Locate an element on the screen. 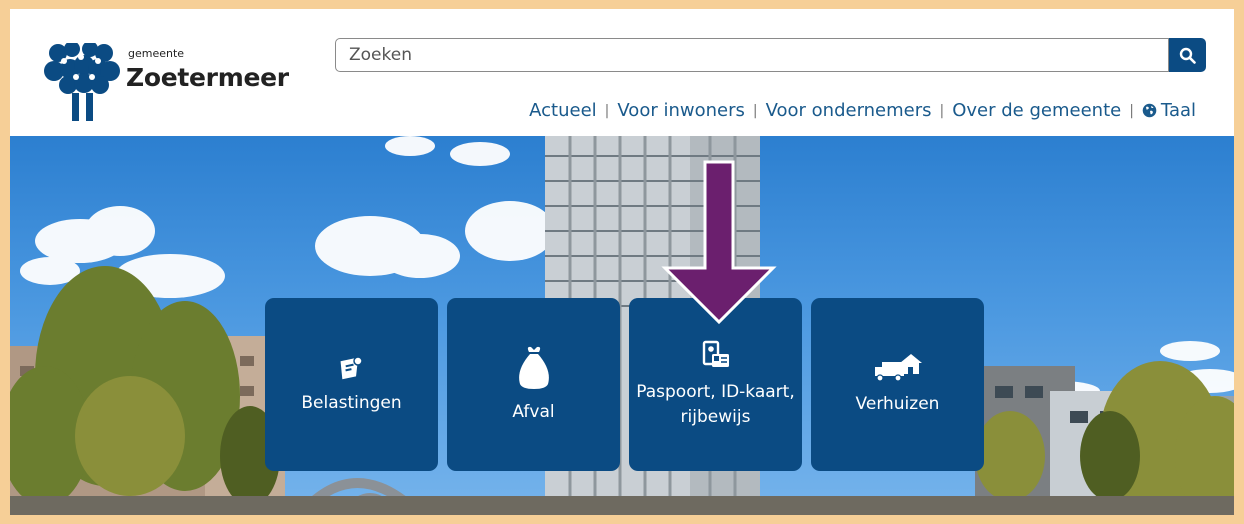 The width and height of the screenshot is (1244, 524). brand-title: Zoetermeer is located at coordinates (207, 77).